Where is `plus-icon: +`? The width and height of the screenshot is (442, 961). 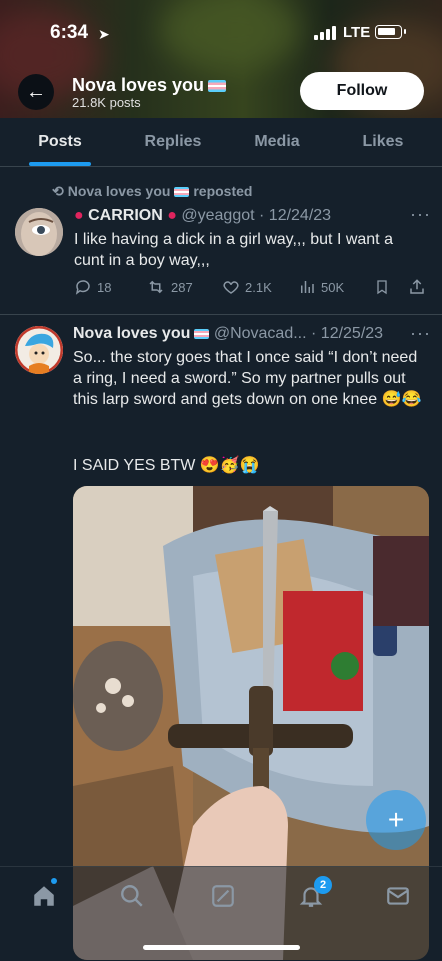
plus-icon: + is located at coordinates (396, 819).